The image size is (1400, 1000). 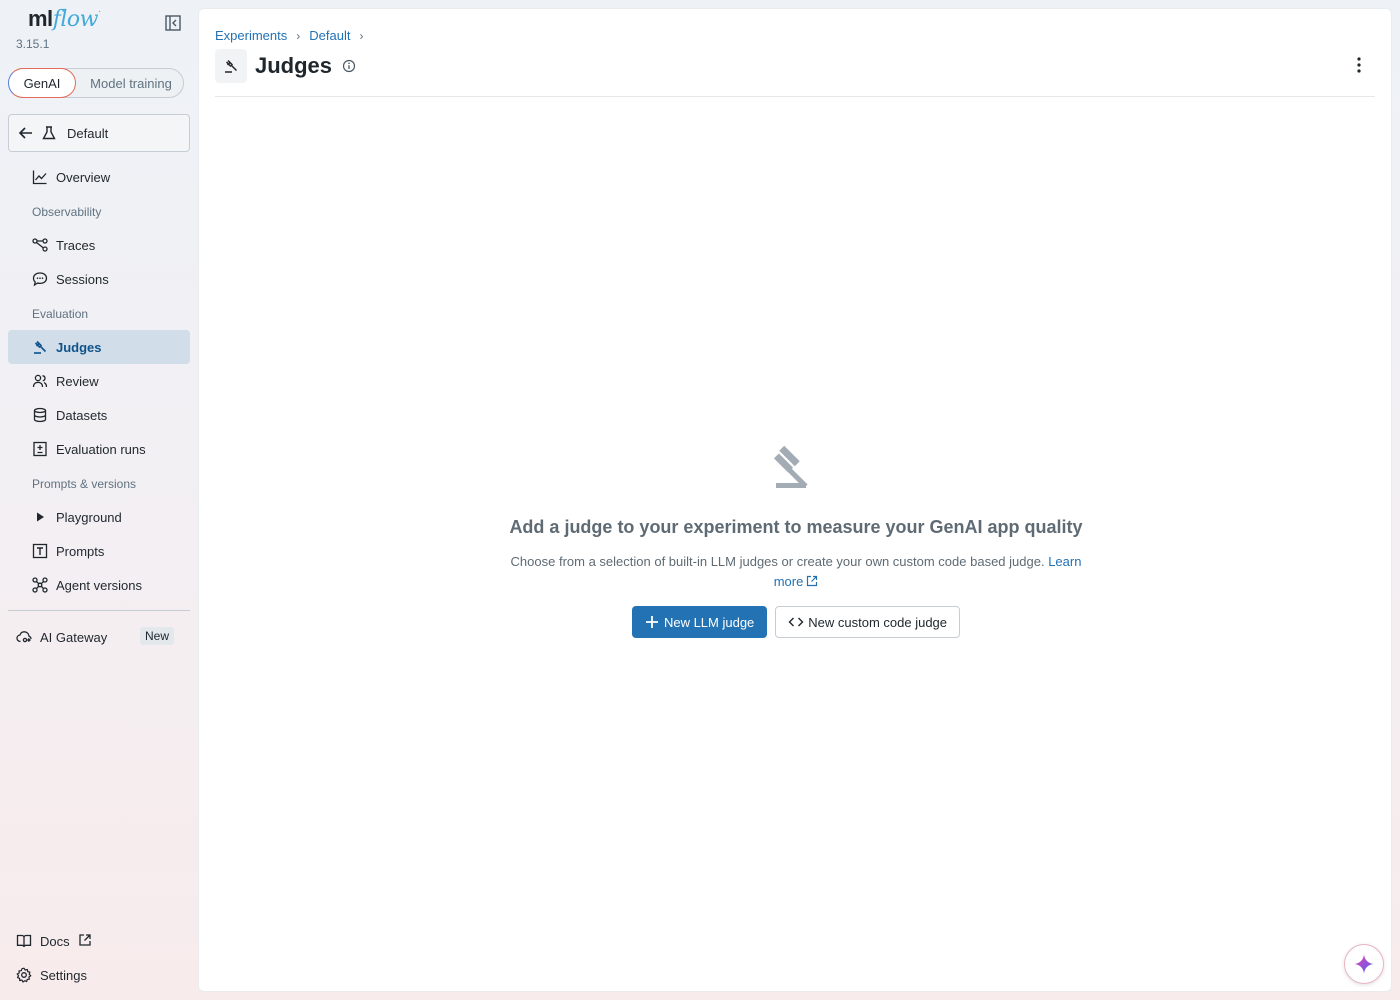 What do you see at coordinates (99, 975) in the screenshot?
I see `sidebar-item-settings: Settings` at bounding box center [99, 975].